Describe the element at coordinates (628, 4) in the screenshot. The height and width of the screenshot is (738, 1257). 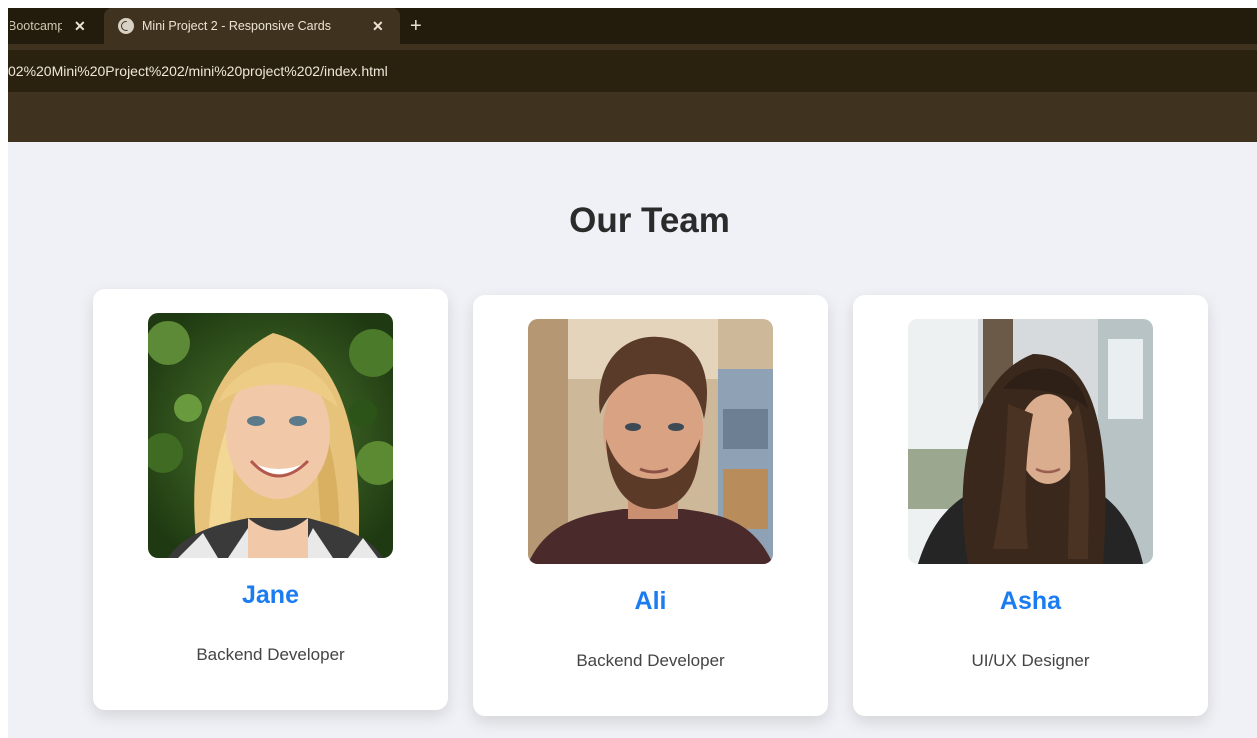
I see `window-frame` at that location.